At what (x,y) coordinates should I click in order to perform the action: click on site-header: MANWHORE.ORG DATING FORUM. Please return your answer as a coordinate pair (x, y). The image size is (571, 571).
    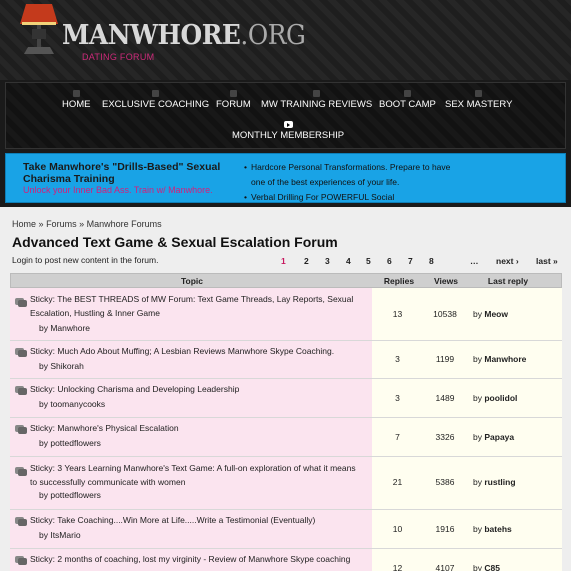
    Looking at the image, I should click on (285, 40).